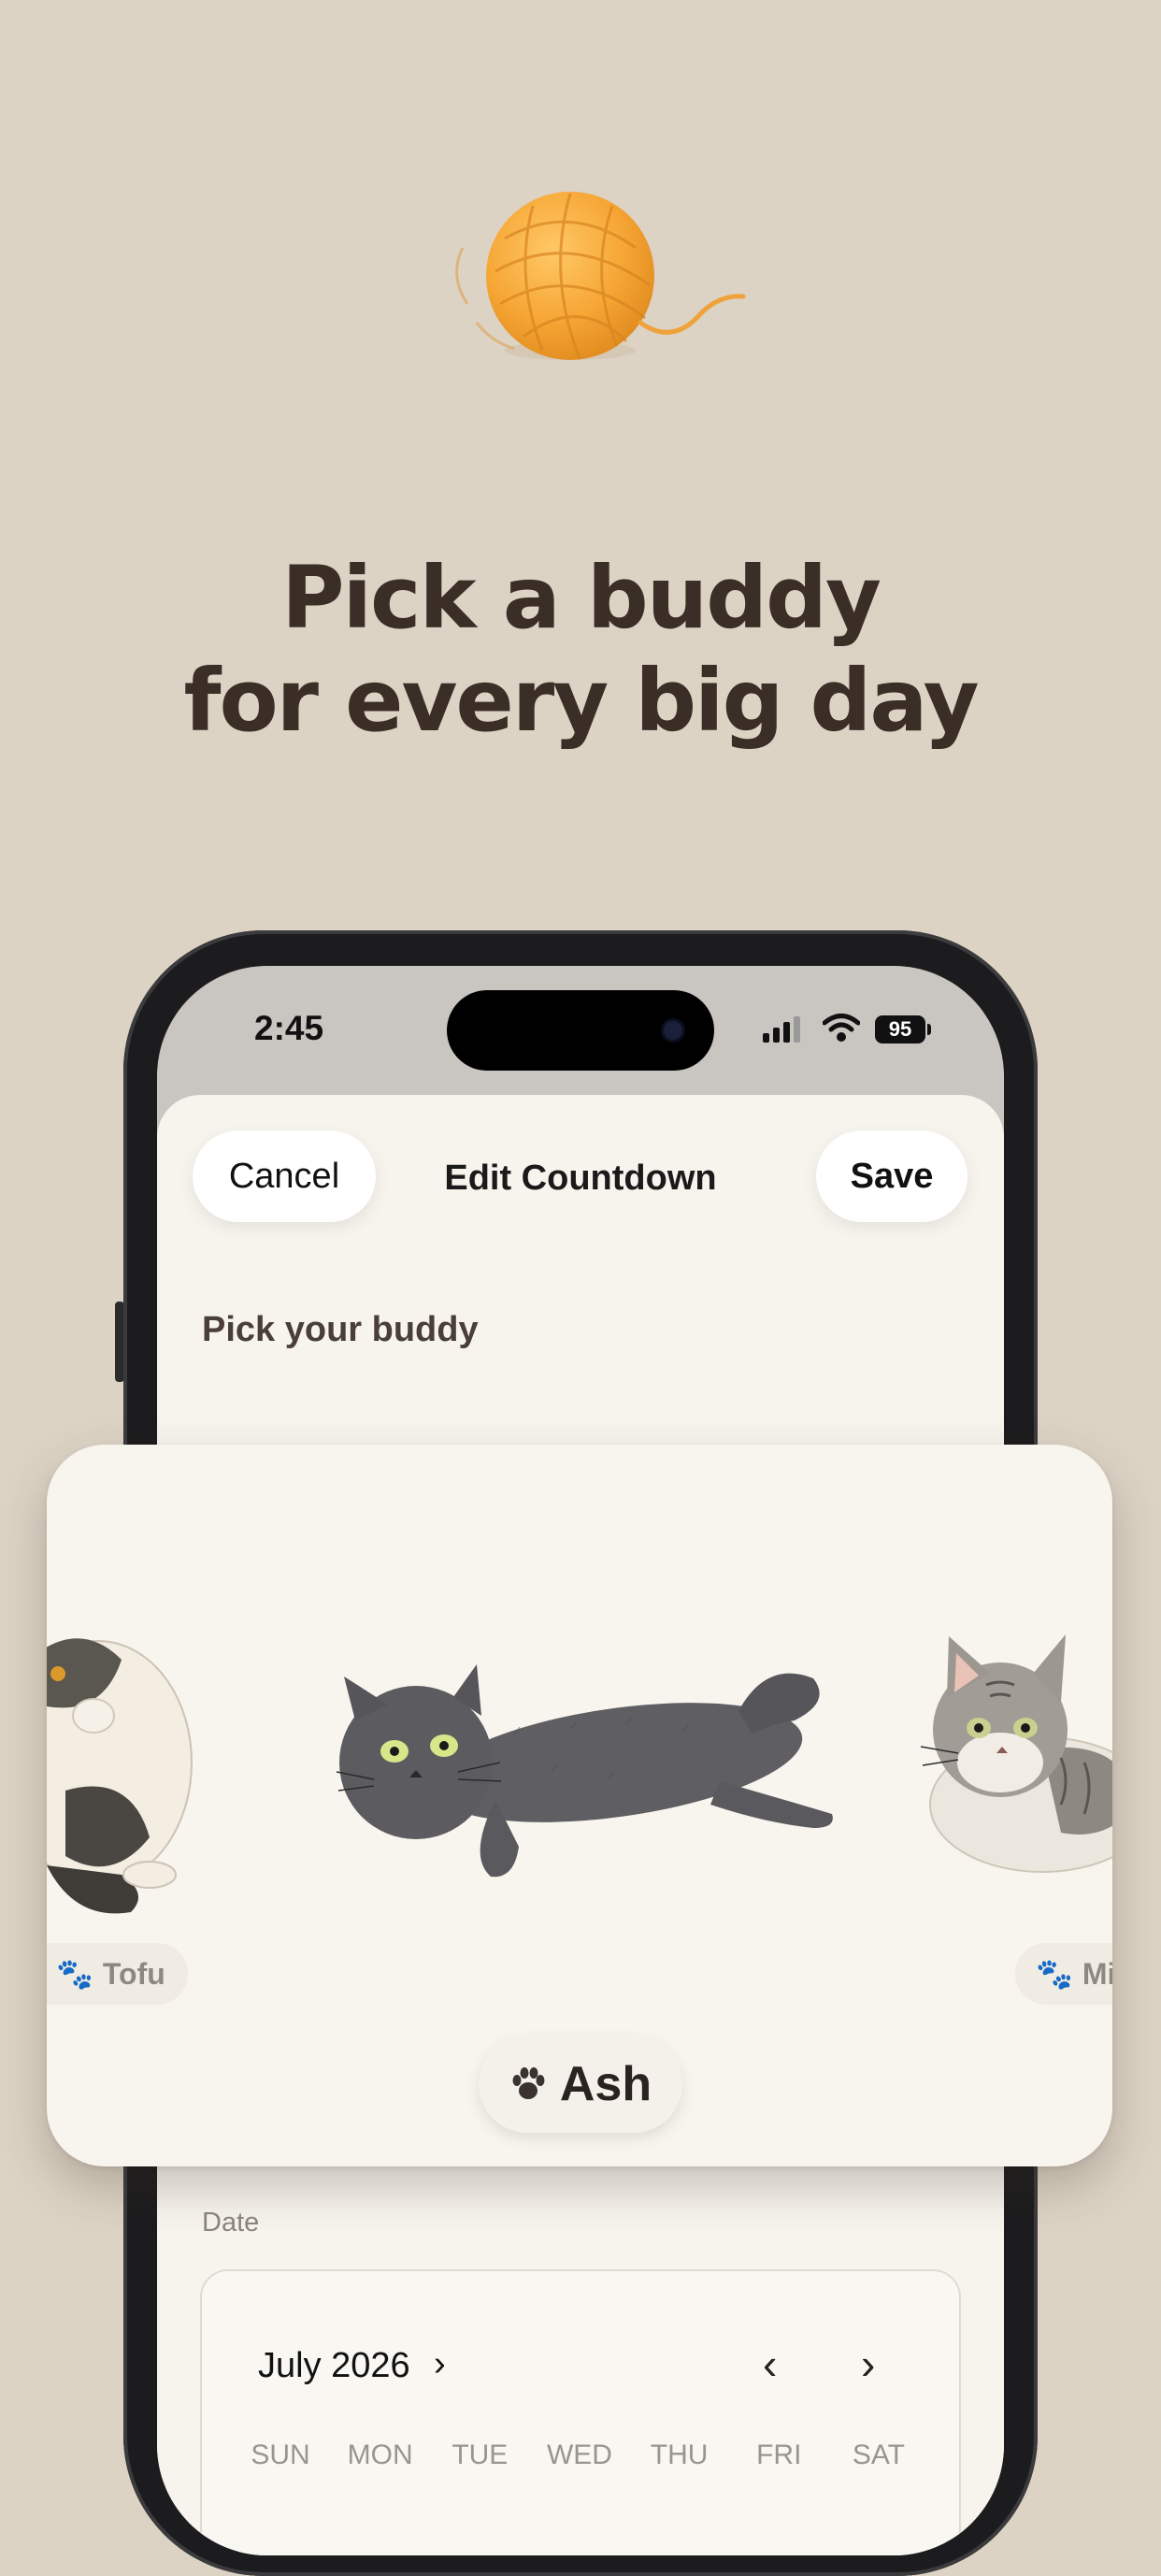 The image size is (1161, 2576). I want to click on weekday-sat: SAT, so click(878, 2454).